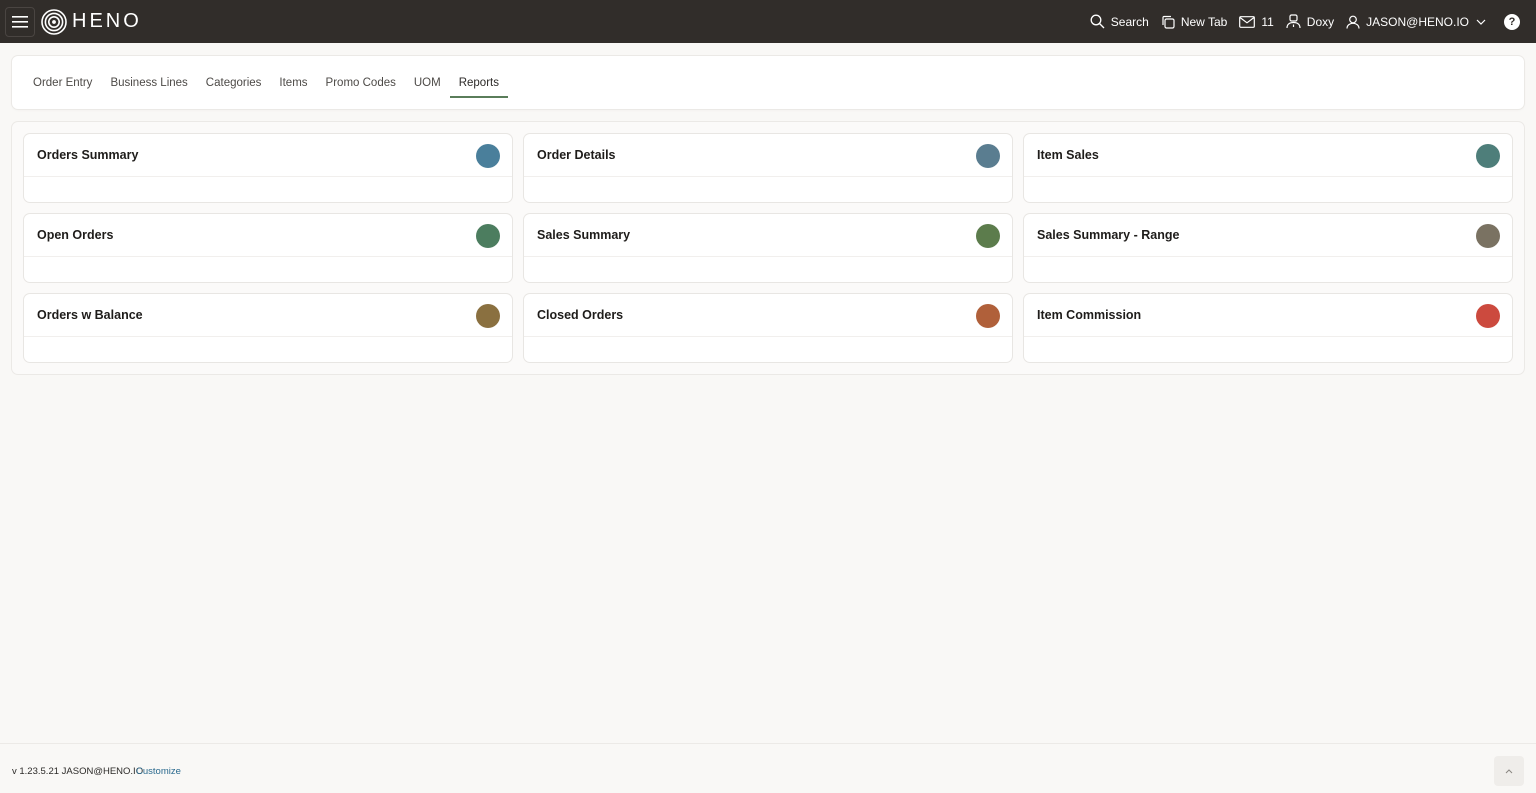 This screenshot has width=1536, height=793. What do you see at coordinates (1268, 248) in the screenshot?
I see `report-card-sales-summary-range: Sales Summary - Range` at bounding box center [1268, 248].